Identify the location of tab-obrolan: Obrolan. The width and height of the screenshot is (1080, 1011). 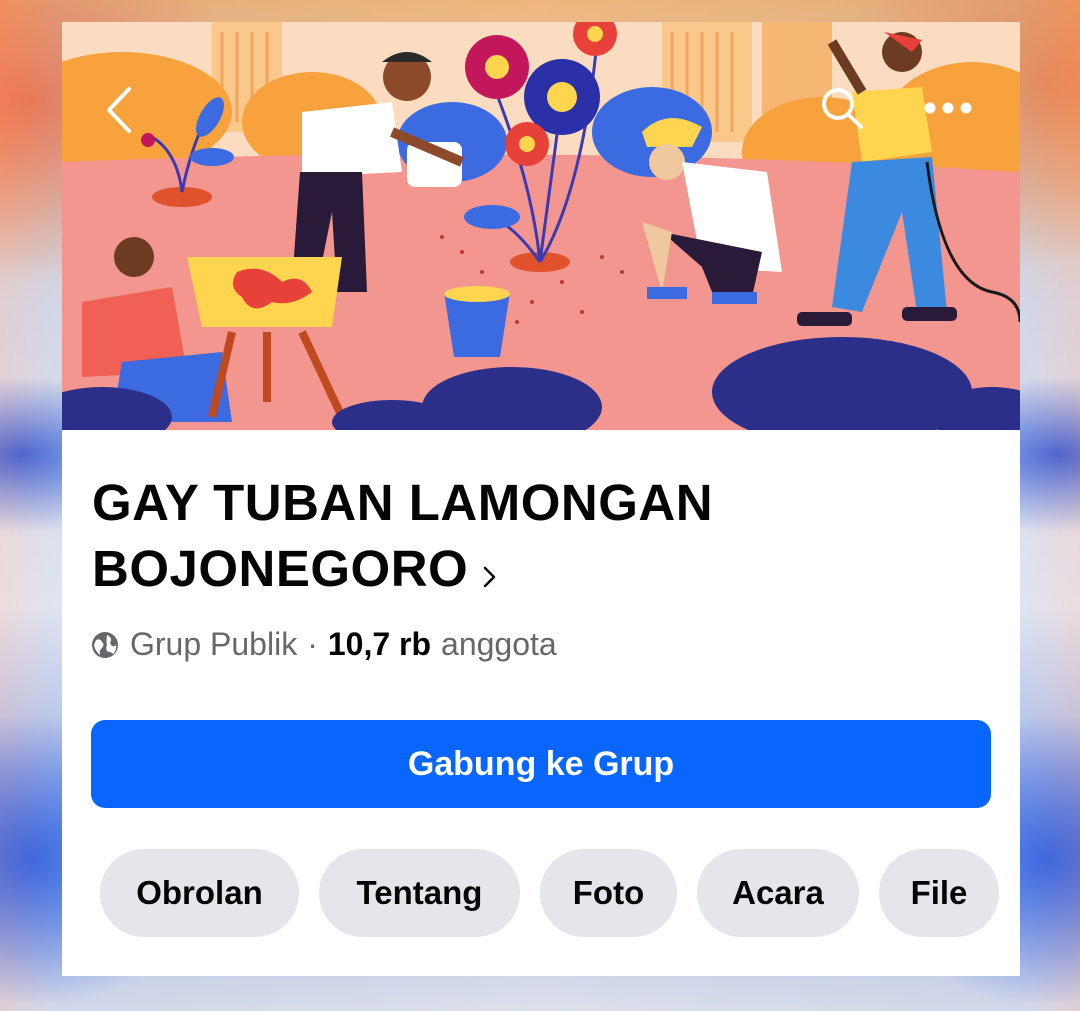
(199, 893).